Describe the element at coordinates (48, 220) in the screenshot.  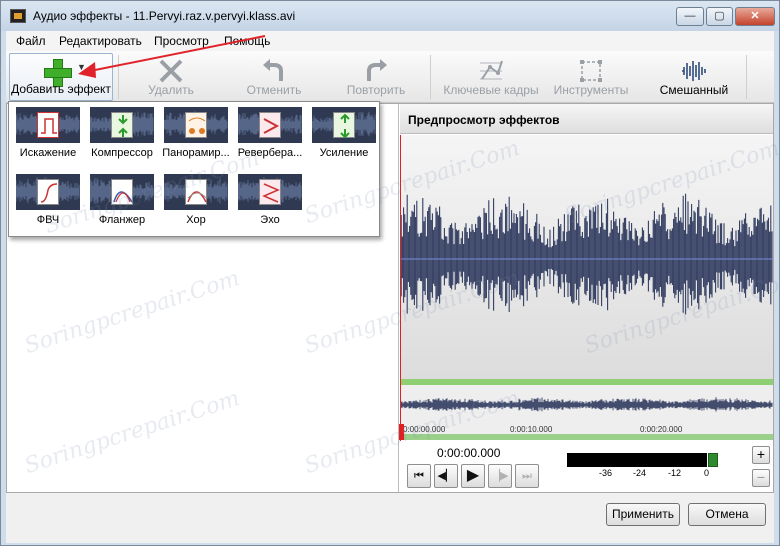
I see `effect-label: ФВЧ` at that location.